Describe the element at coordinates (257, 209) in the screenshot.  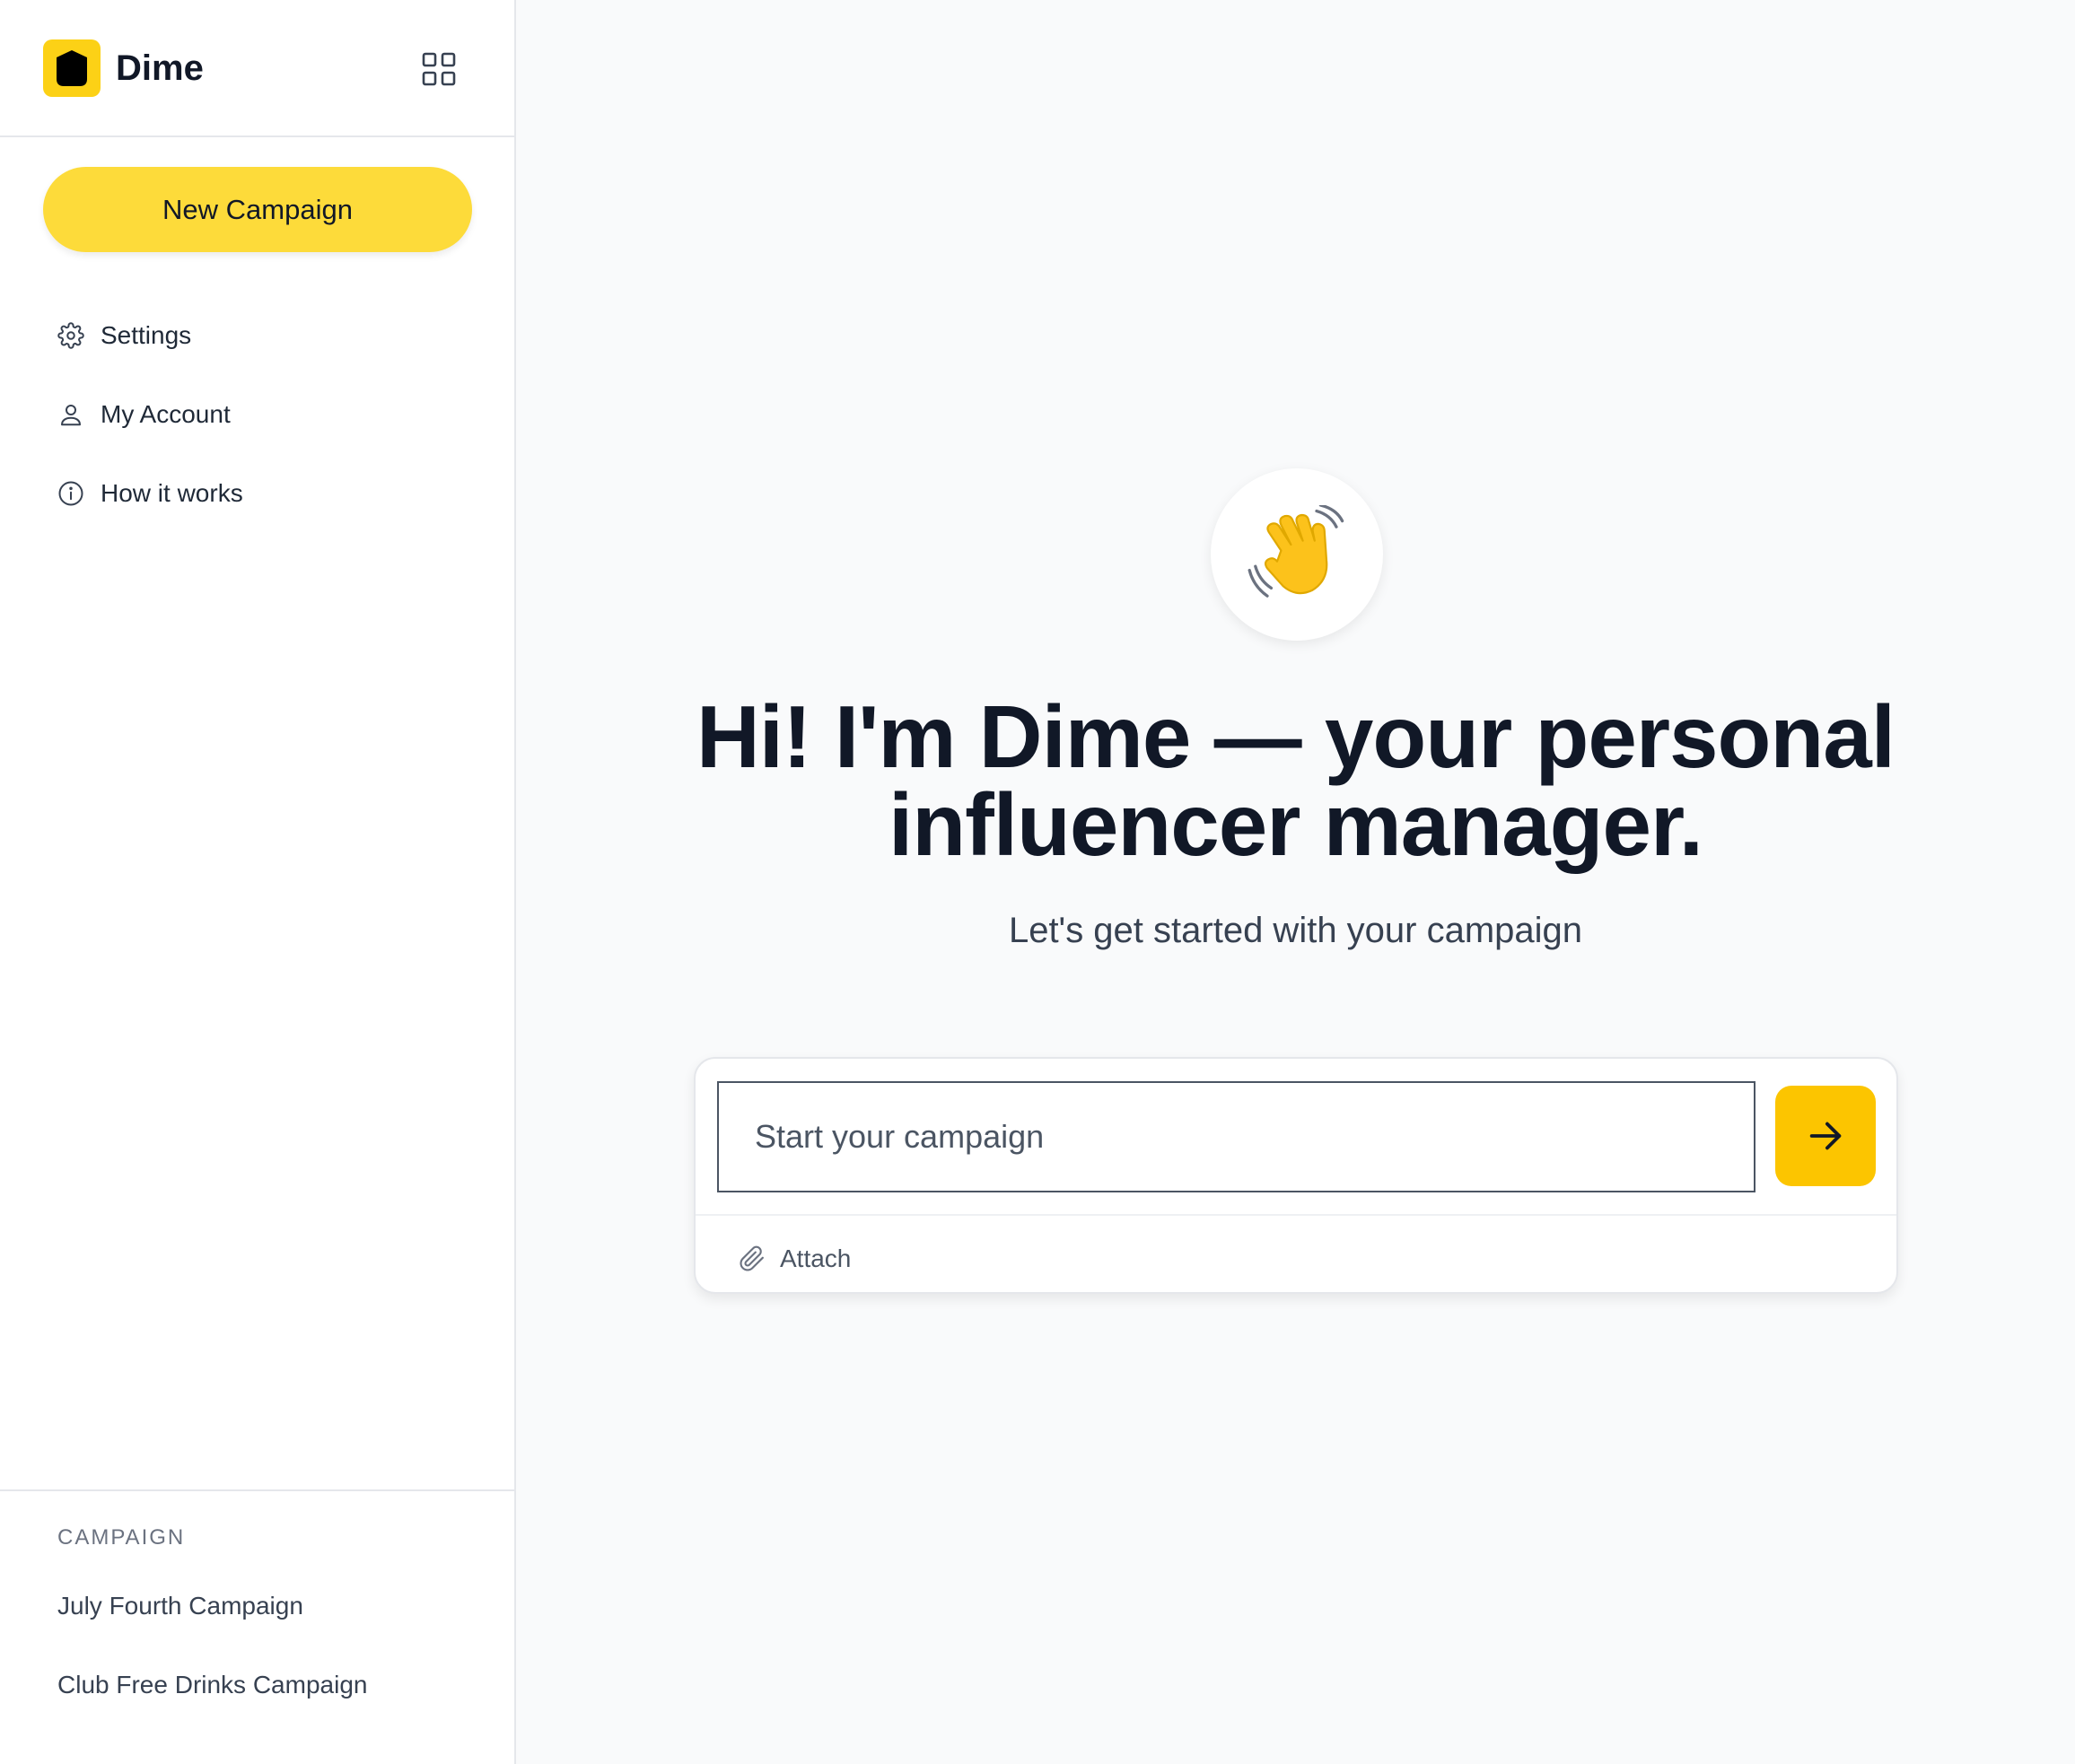
I see `new-campaign-button: New Campaign` at that location.